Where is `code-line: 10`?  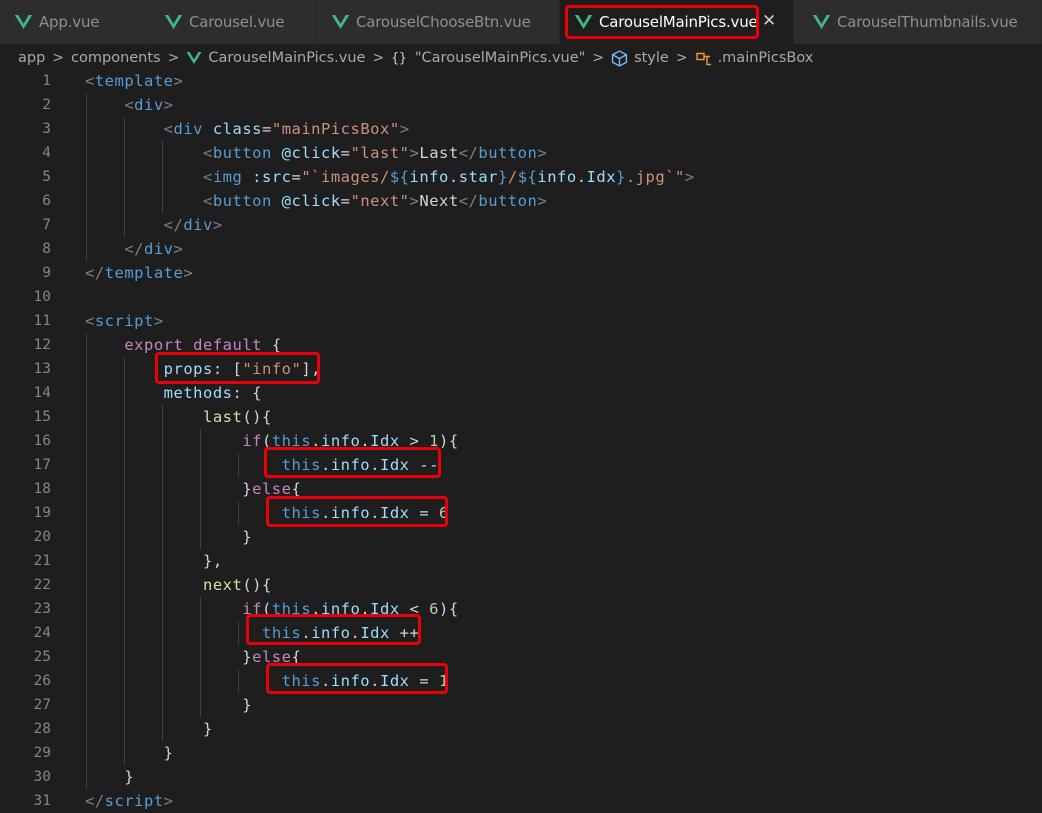 code-line: 10 is located at coordinates (521, 297).